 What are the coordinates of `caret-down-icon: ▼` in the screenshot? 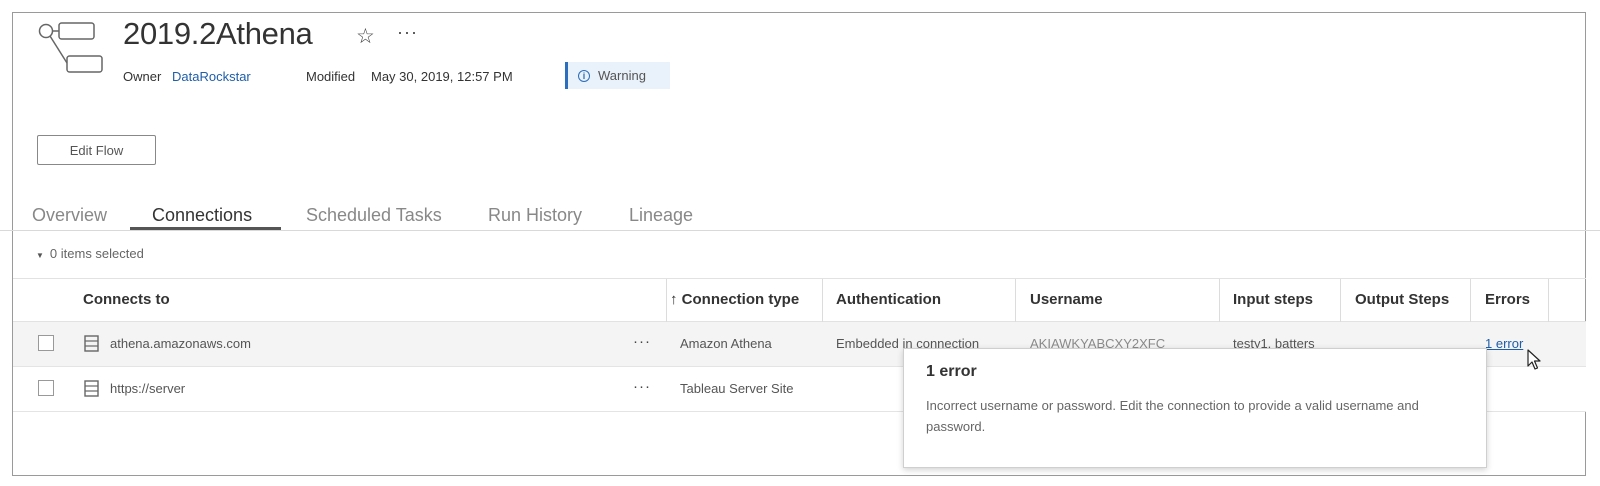 It's located at (40, 255).